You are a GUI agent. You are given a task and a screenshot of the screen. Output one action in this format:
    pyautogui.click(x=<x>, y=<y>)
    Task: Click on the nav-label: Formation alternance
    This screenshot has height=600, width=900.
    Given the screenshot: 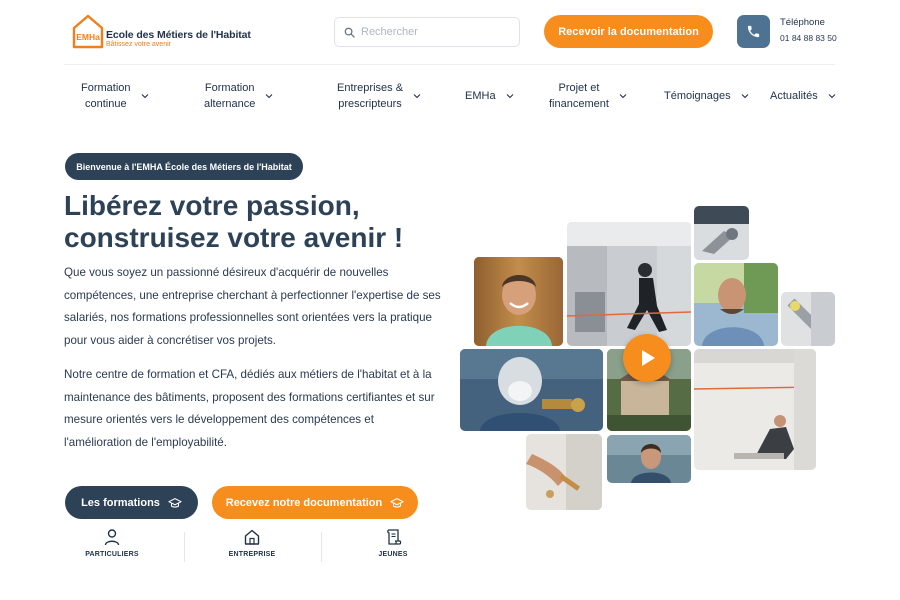 What is the action you would take?
    pyautogui.click(x=230, y=96)
    